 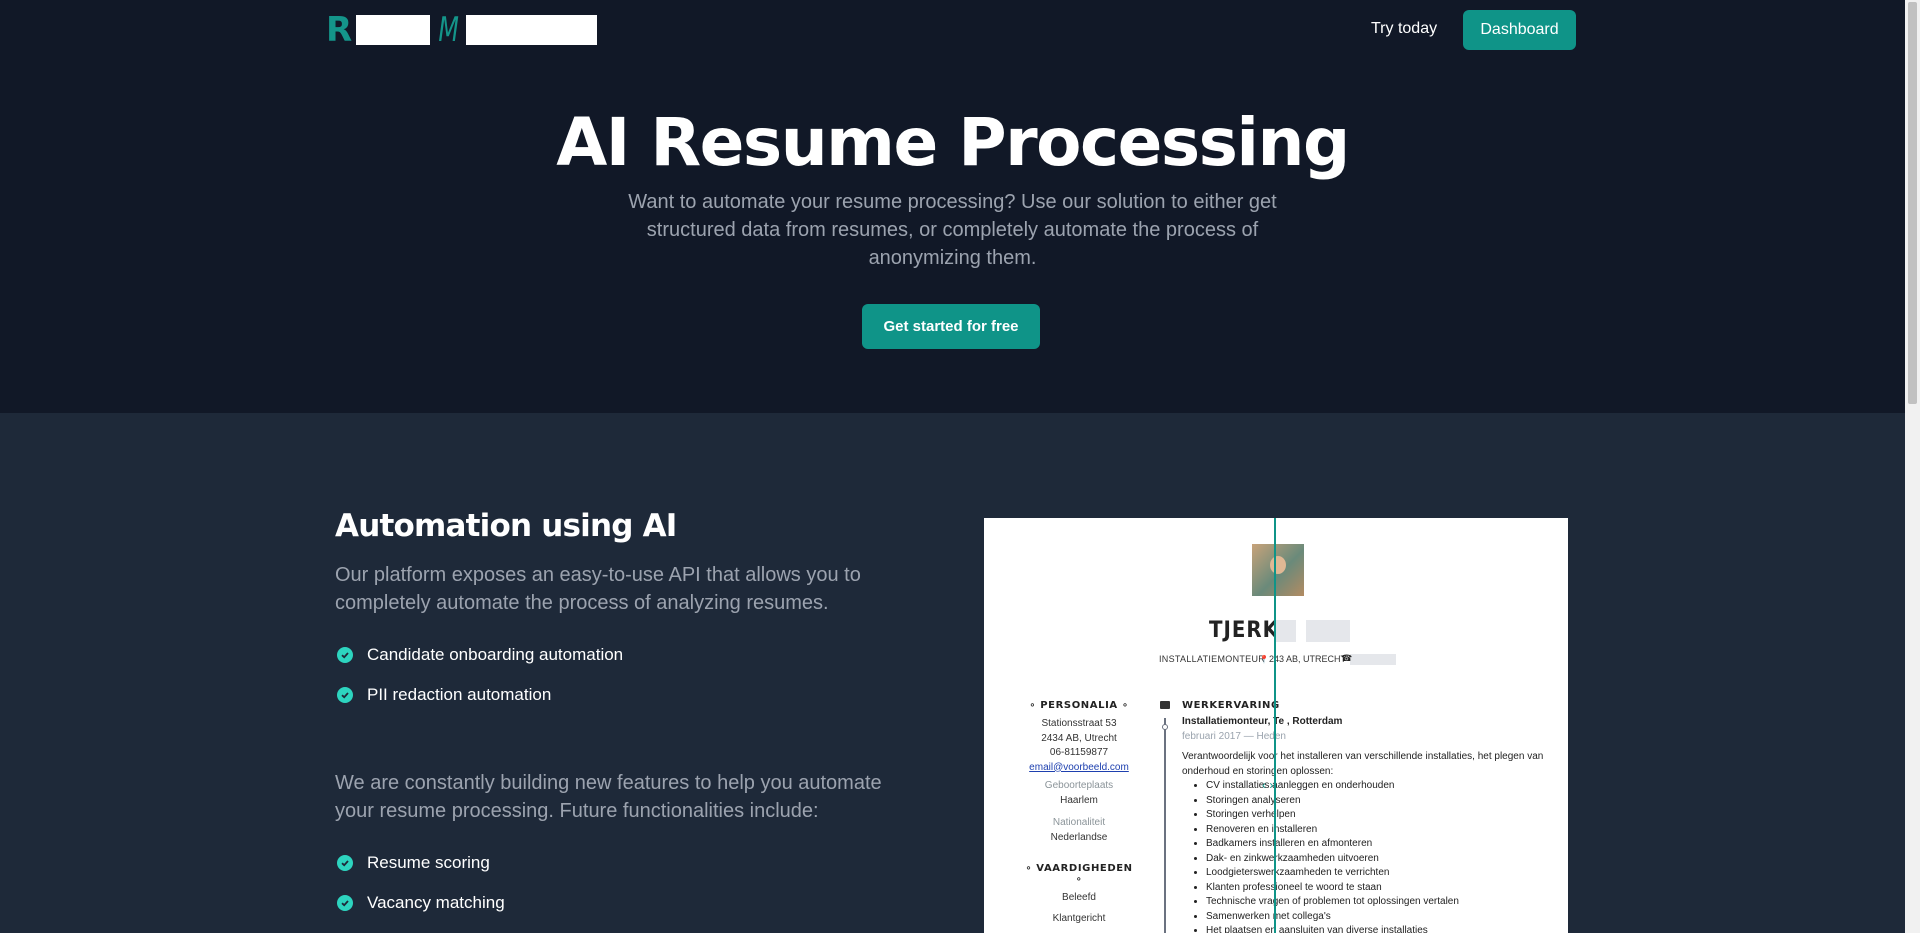 I want to click on skill-item: Klantgericht, so click(x=1079, y=918).